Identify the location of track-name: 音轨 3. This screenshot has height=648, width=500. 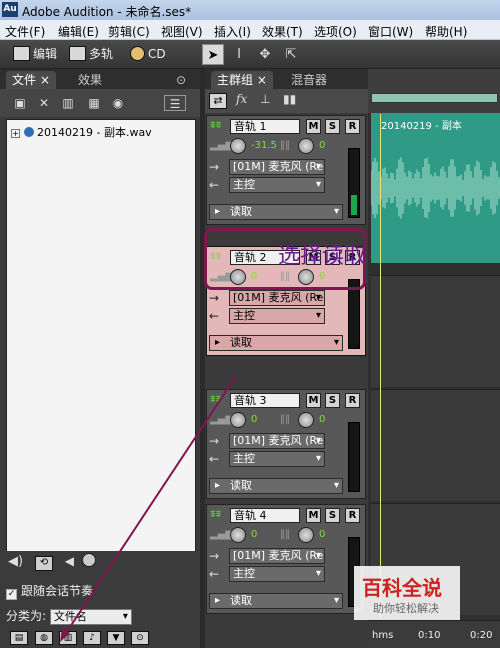
(265, 400).